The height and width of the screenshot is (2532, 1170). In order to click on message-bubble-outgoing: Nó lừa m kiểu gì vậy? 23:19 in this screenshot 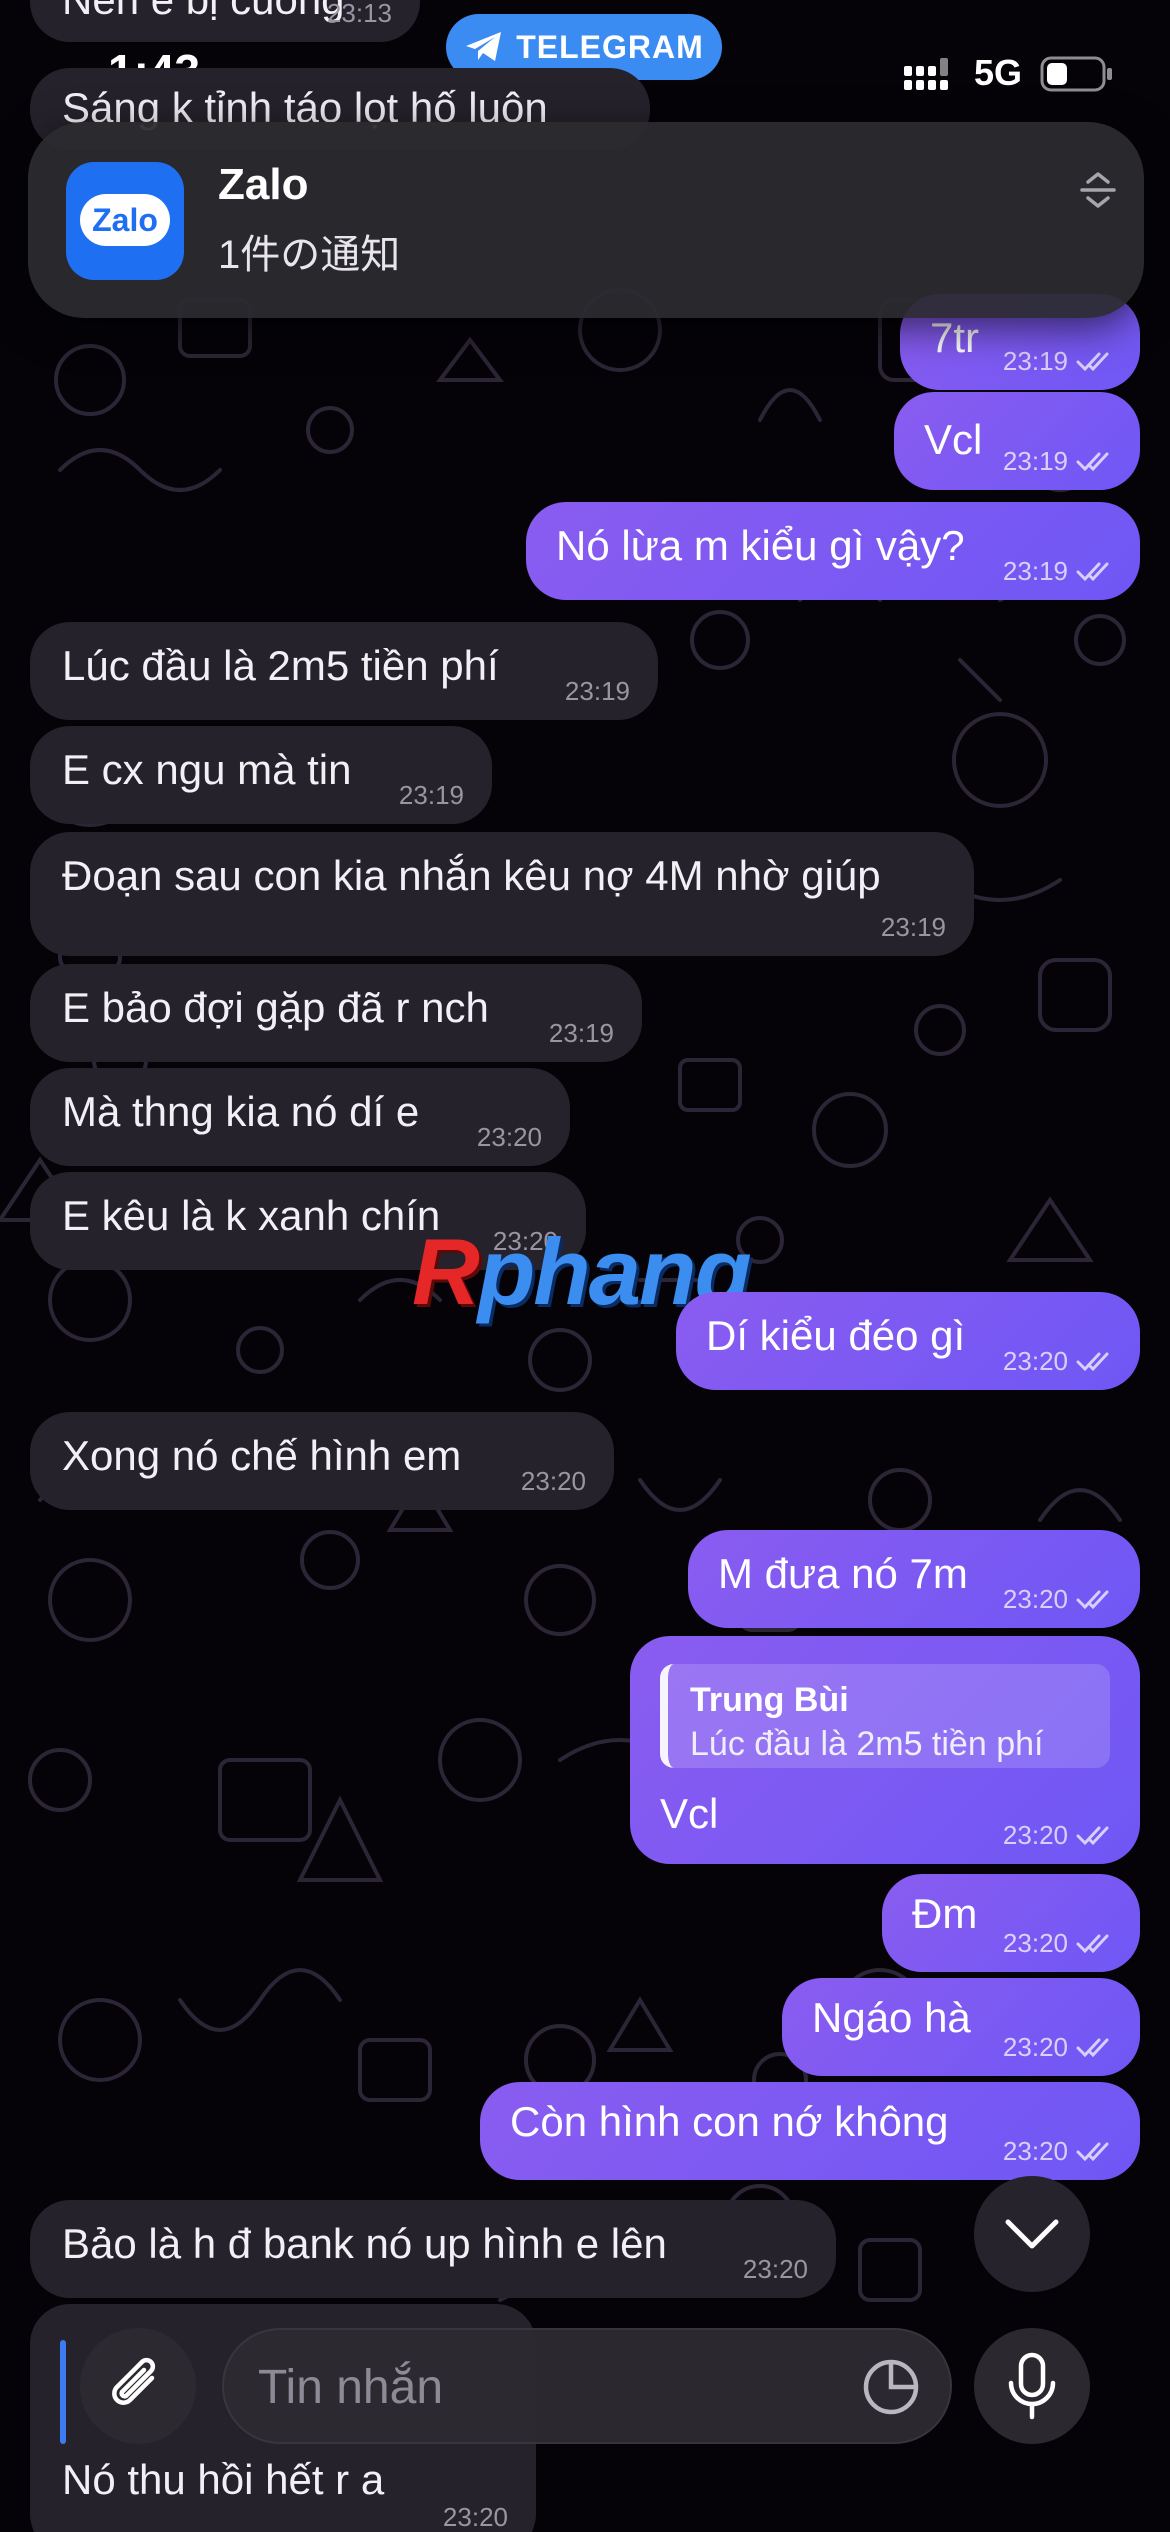, I will do `click(833, 551)`.